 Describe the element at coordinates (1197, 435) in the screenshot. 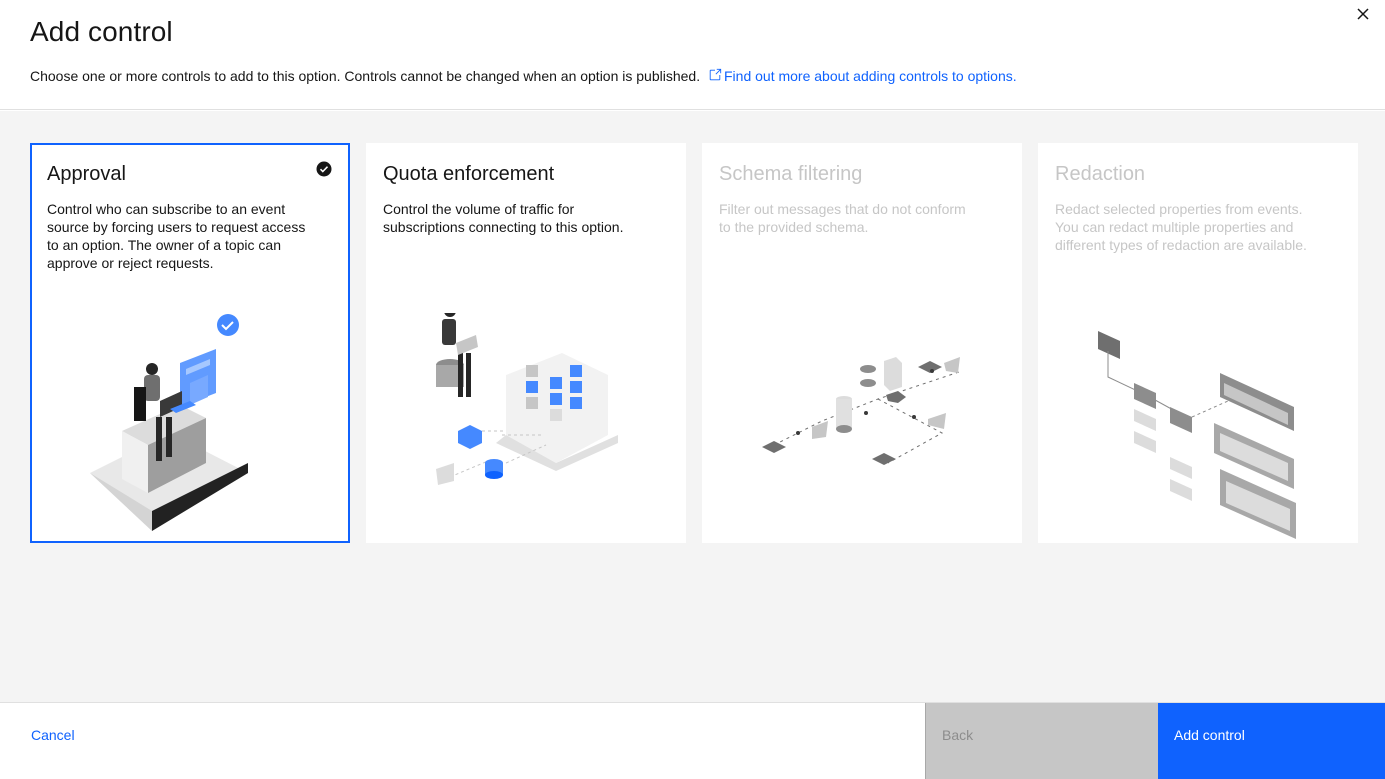

I see `redaction-illustration` at that location.